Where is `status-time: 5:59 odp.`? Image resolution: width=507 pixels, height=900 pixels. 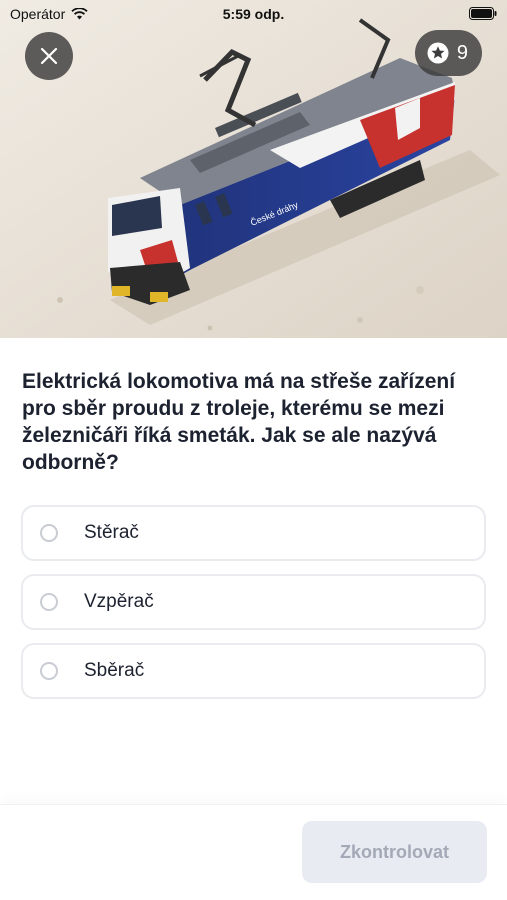
status-time: 5:59 odp. is located at coordinates (253, 14).